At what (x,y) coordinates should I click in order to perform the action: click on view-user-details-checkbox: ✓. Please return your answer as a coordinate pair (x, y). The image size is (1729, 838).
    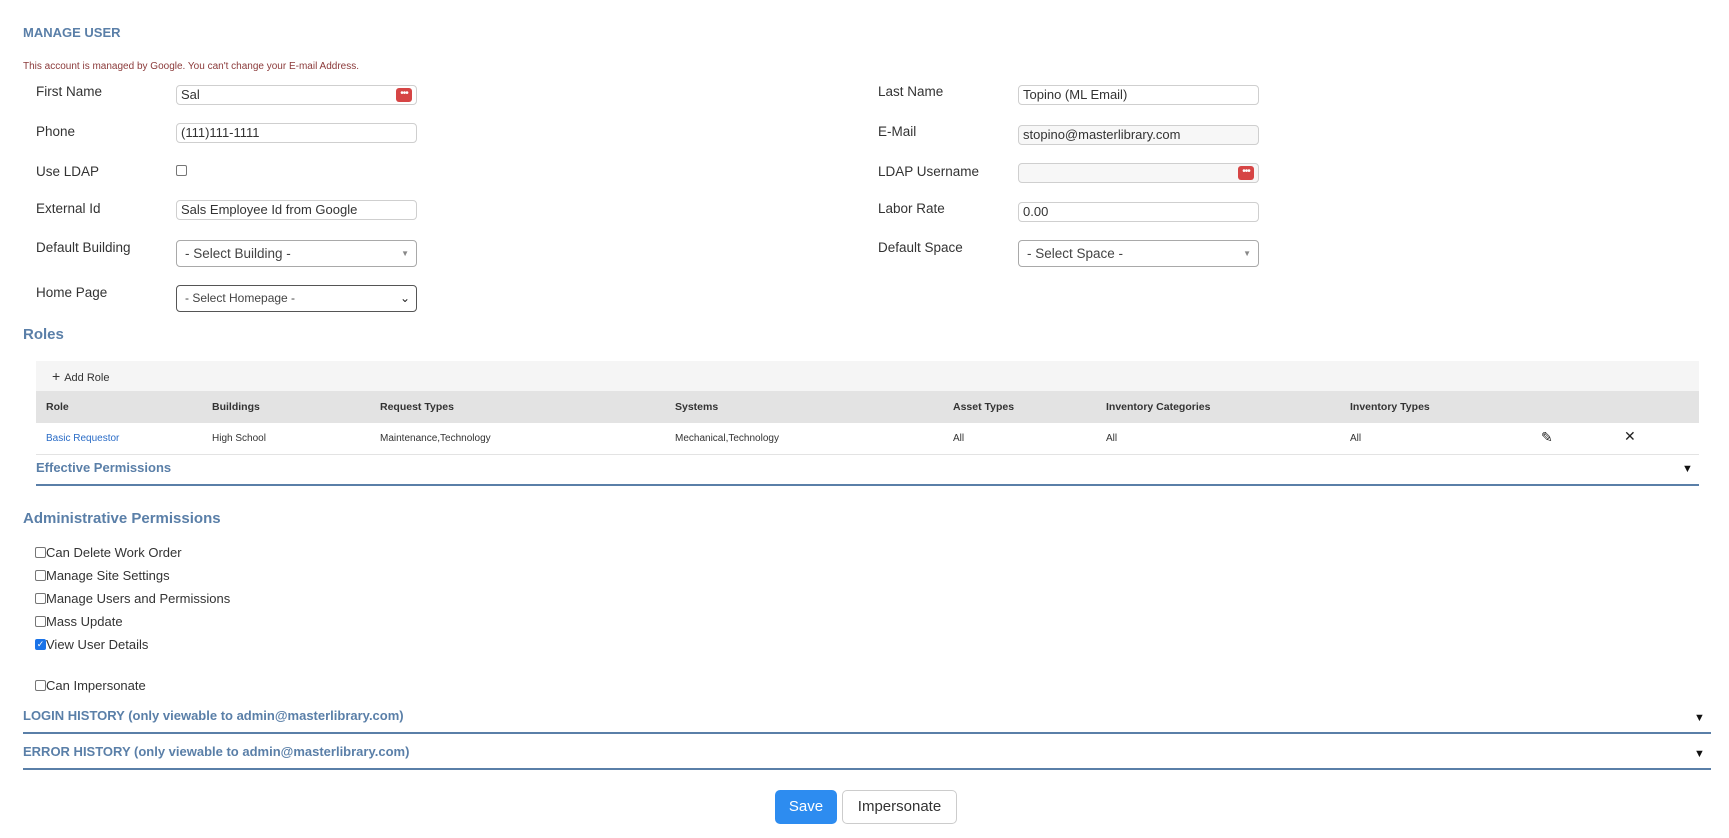
    Looking at the image, I should click on (40, 644).